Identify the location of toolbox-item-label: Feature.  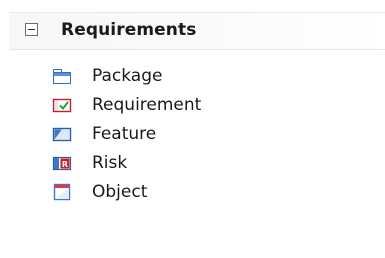
(124, 134).